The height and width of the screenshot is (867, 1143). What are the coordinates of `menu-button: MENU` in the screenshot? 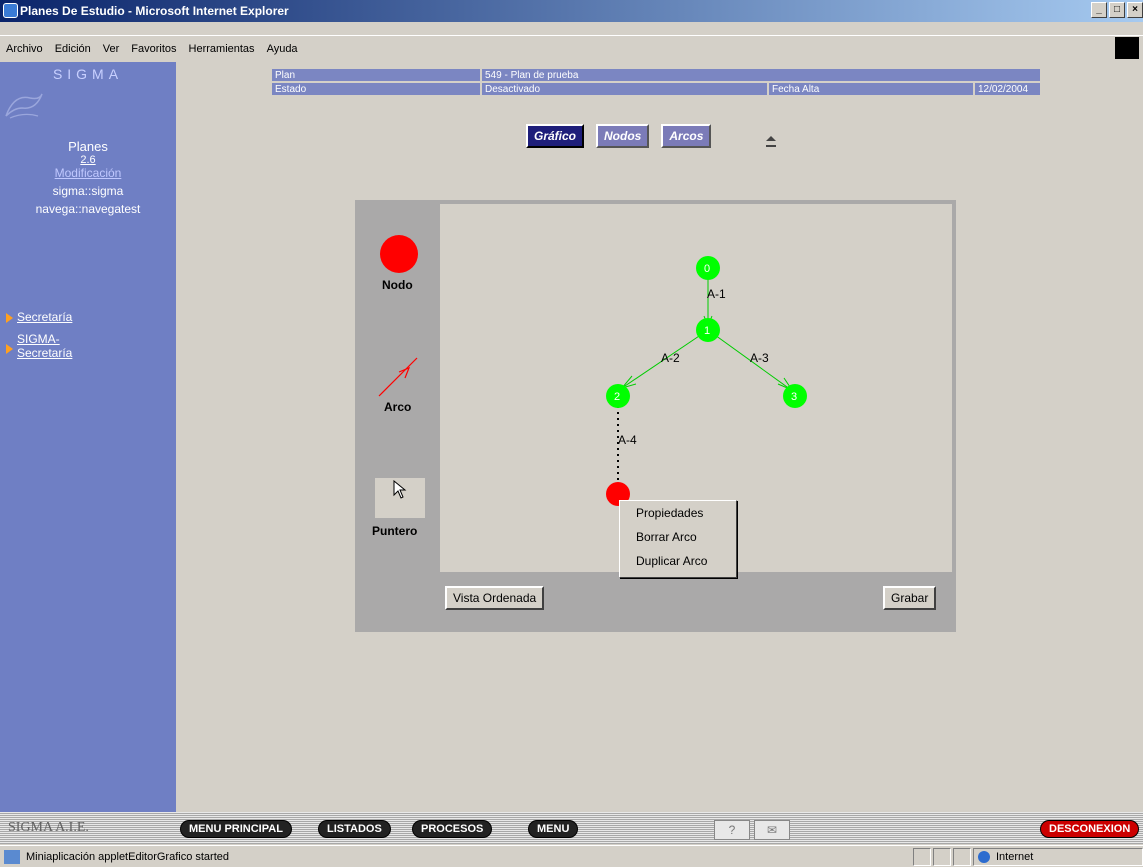 It's located at (553, 829).